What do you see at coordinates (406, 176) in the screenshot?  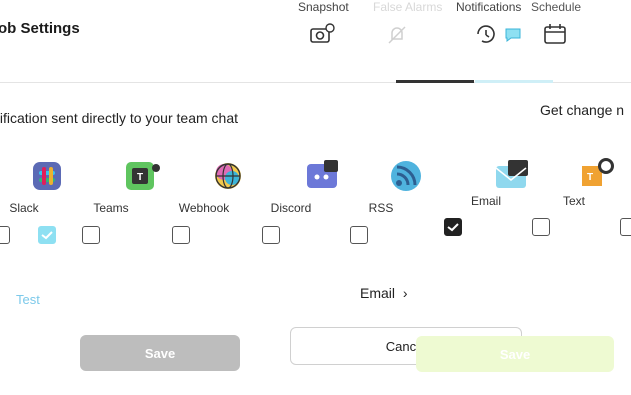 I see `rss-icon` at bounding box center [406, 176].